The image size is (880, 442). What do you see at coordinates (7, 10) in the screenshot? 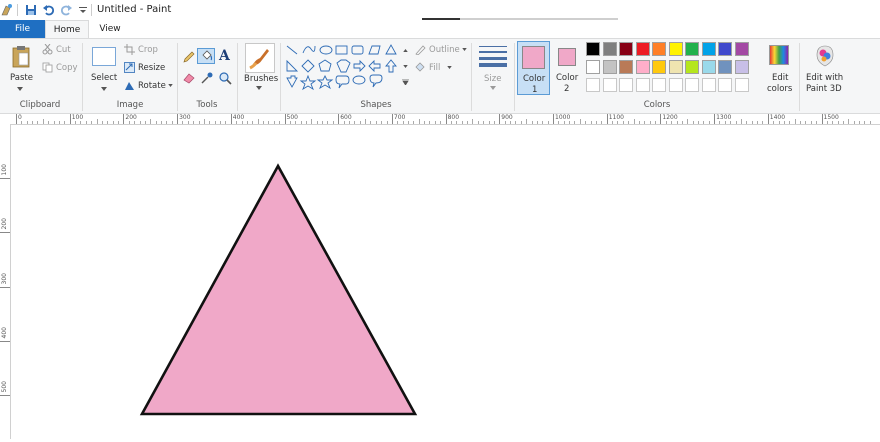
I see `paint-app-icon` at bounding box center [7, 10].